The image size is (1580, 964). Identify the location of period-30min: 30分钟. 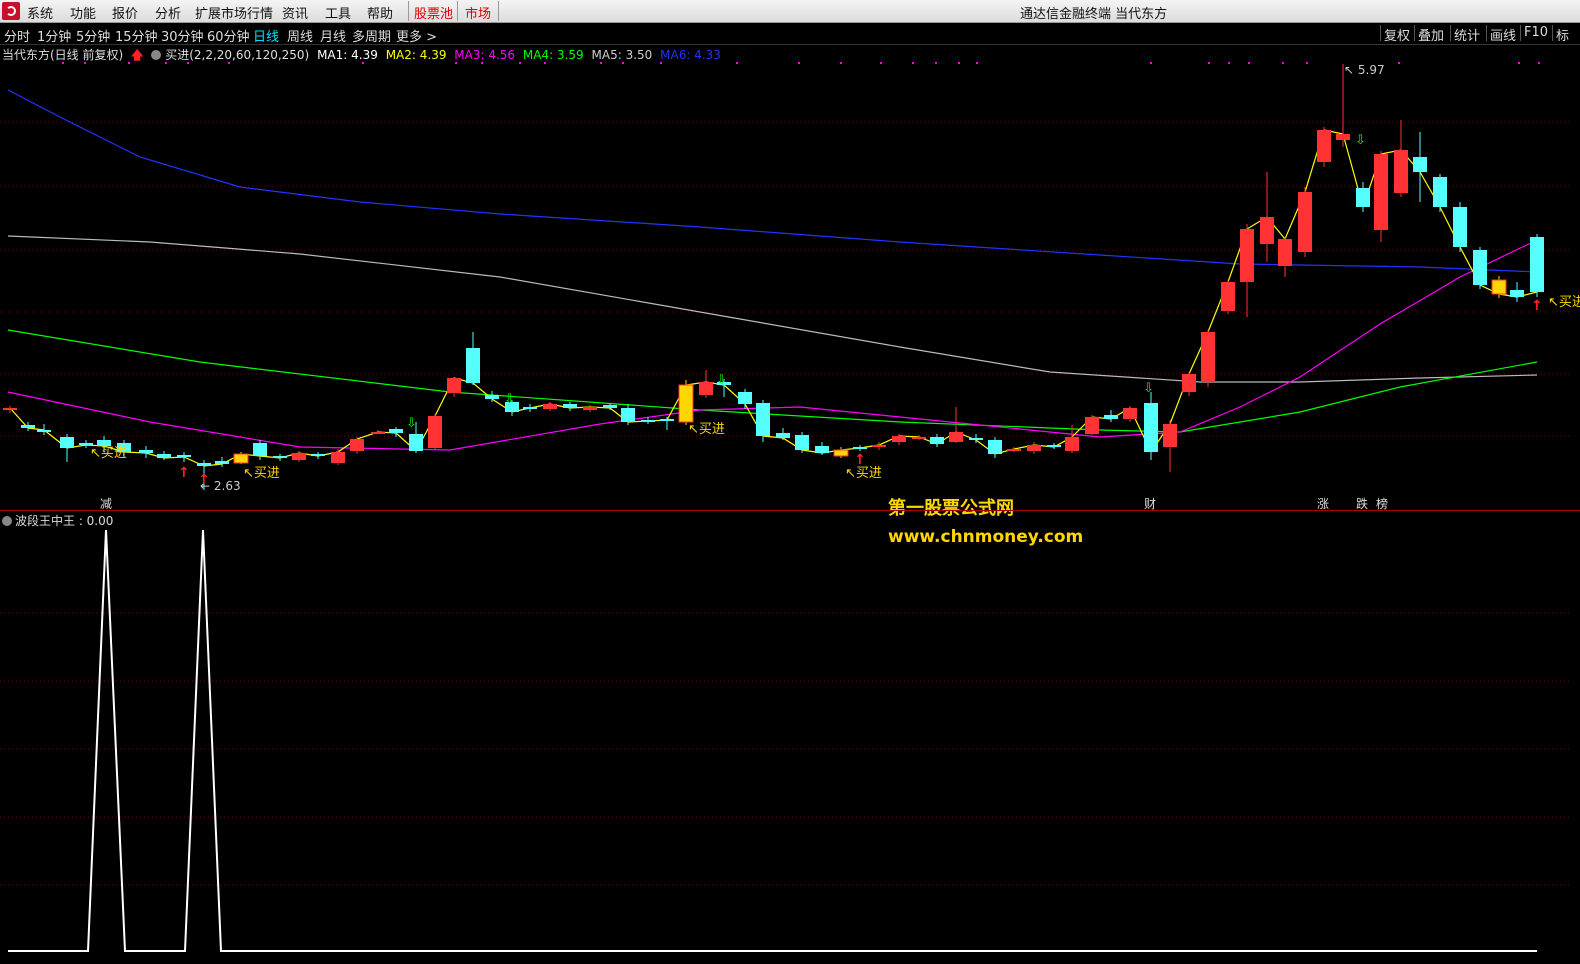
(182, 35).